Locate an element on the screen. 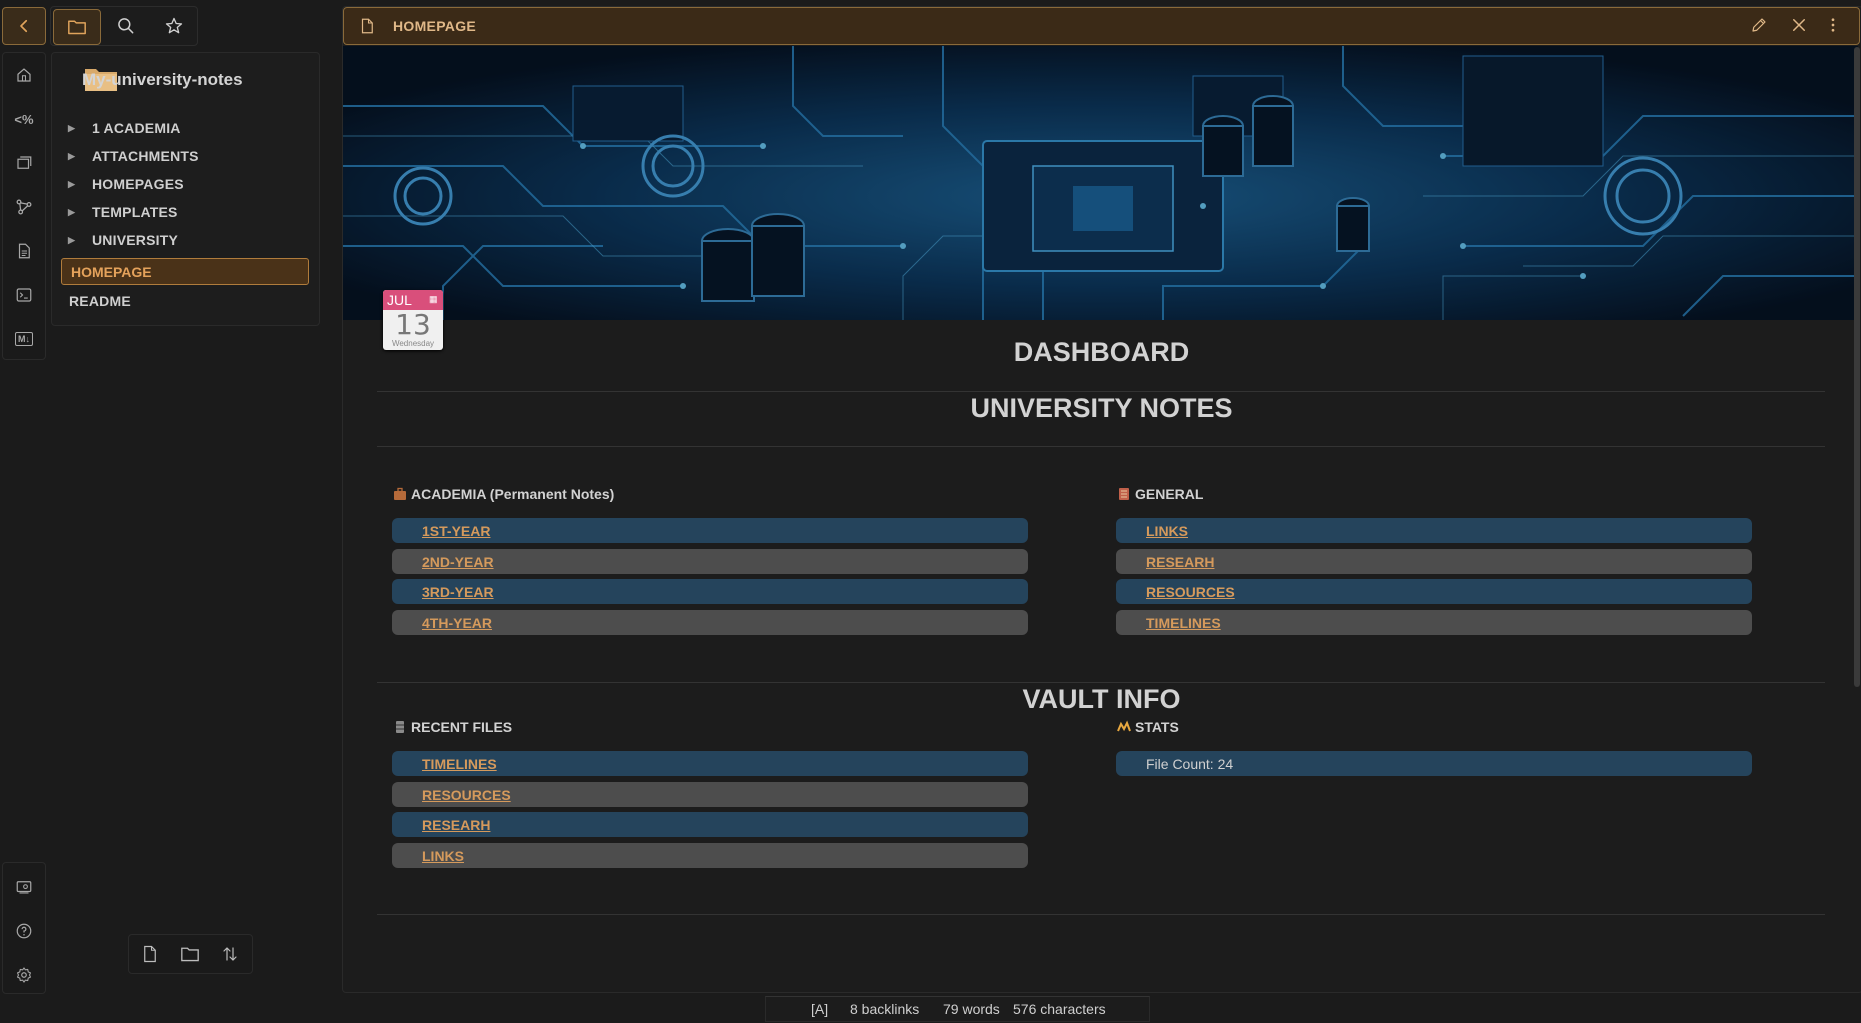 Image resolution: width=1861 pixels, height=1023 pixels. ribbon: <% M↓ is located at coordinates (24, 206).